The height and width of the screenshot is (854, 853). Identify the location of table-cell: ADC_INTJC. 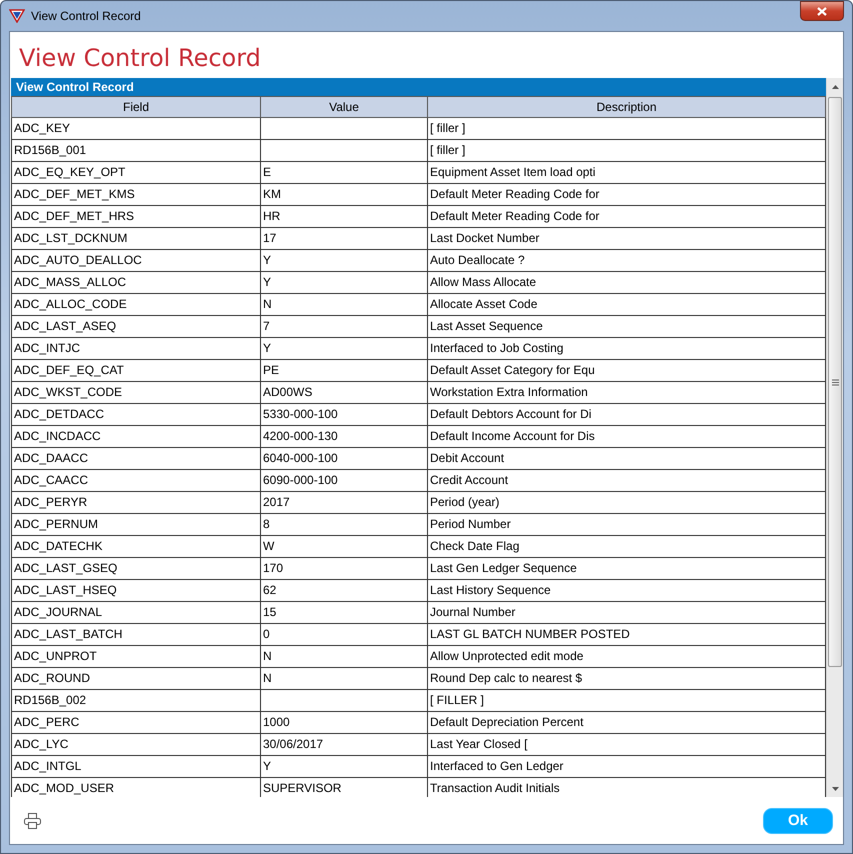
(136, 349).